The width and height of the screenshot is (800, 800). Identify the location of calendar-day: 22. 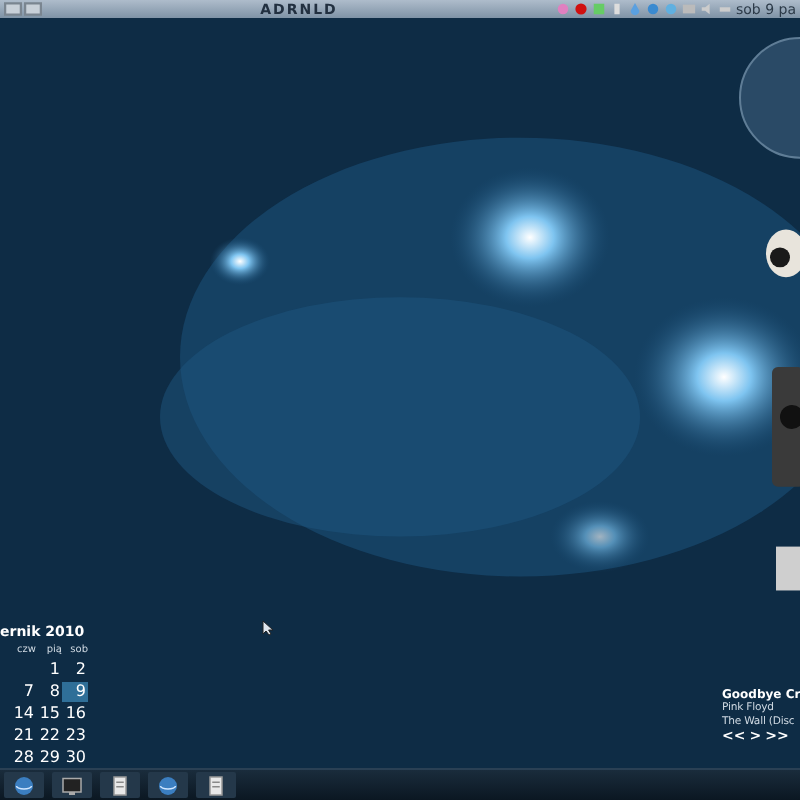
(49, 736).